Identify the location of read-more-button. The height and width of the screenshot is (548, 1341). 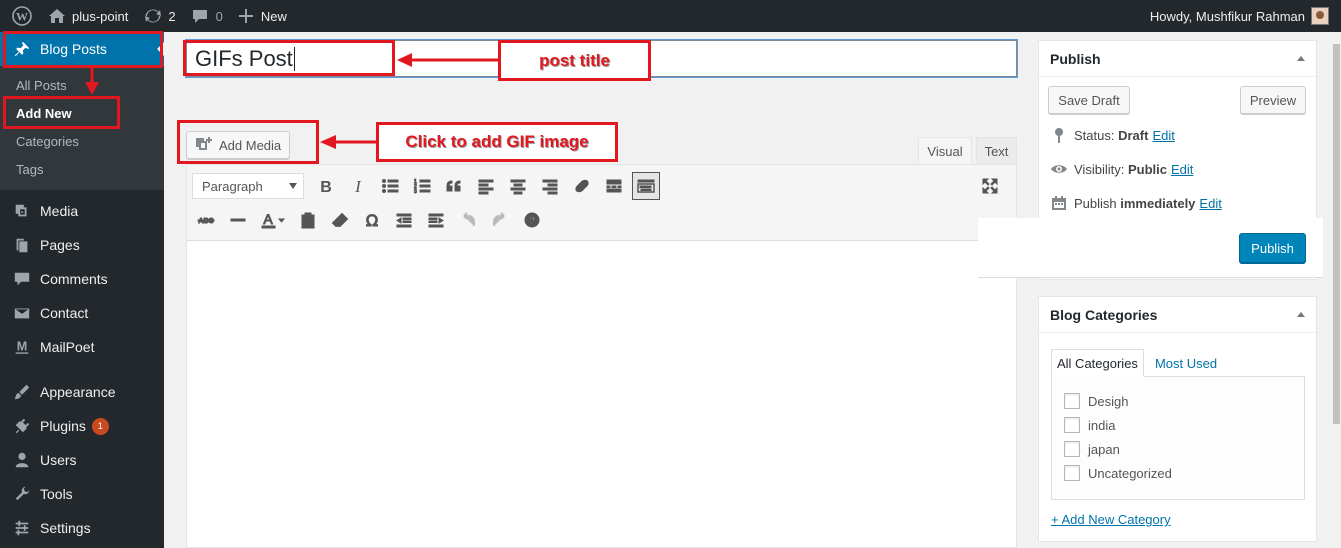
(614, 186).